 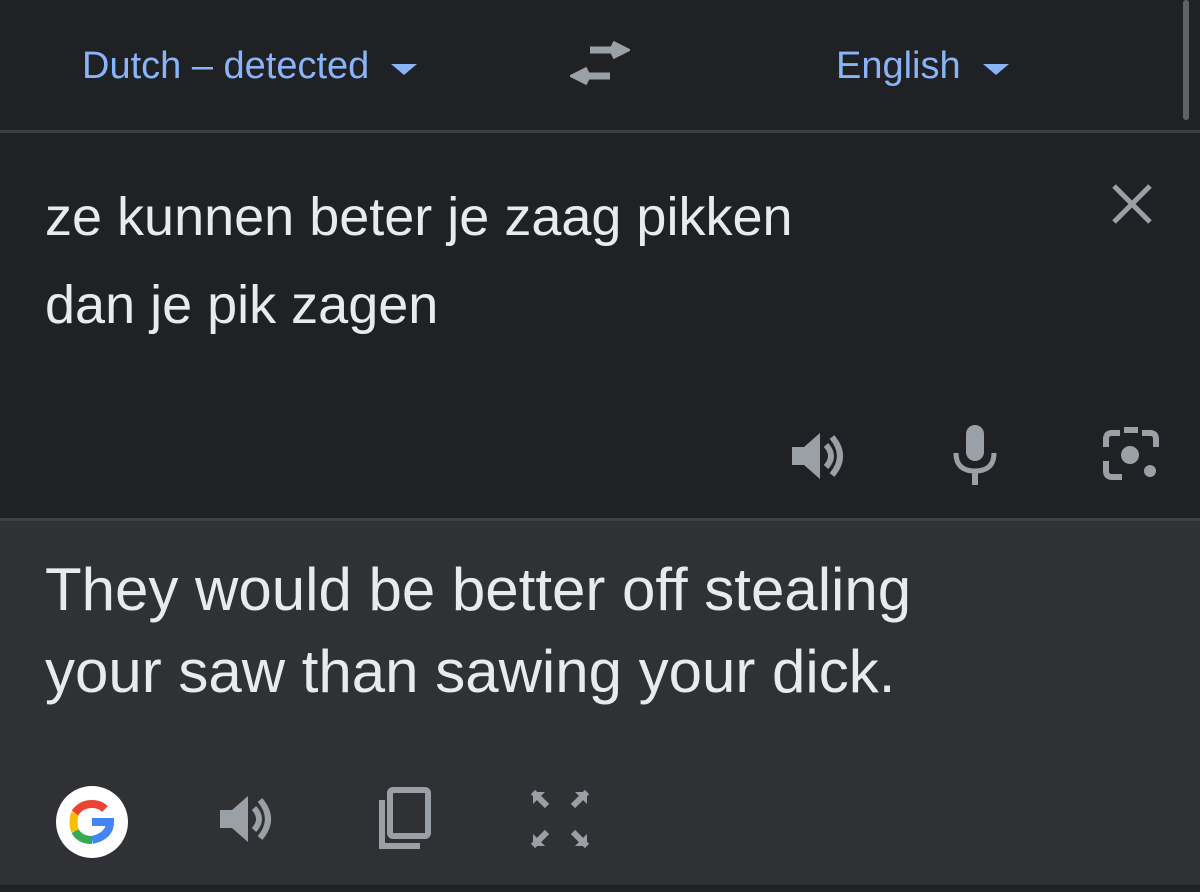 What do you see at coordinates (478, 589) in the screenshot?
I see `translation-text-line: They would be better off stealing` at bounding box center [478, 589].